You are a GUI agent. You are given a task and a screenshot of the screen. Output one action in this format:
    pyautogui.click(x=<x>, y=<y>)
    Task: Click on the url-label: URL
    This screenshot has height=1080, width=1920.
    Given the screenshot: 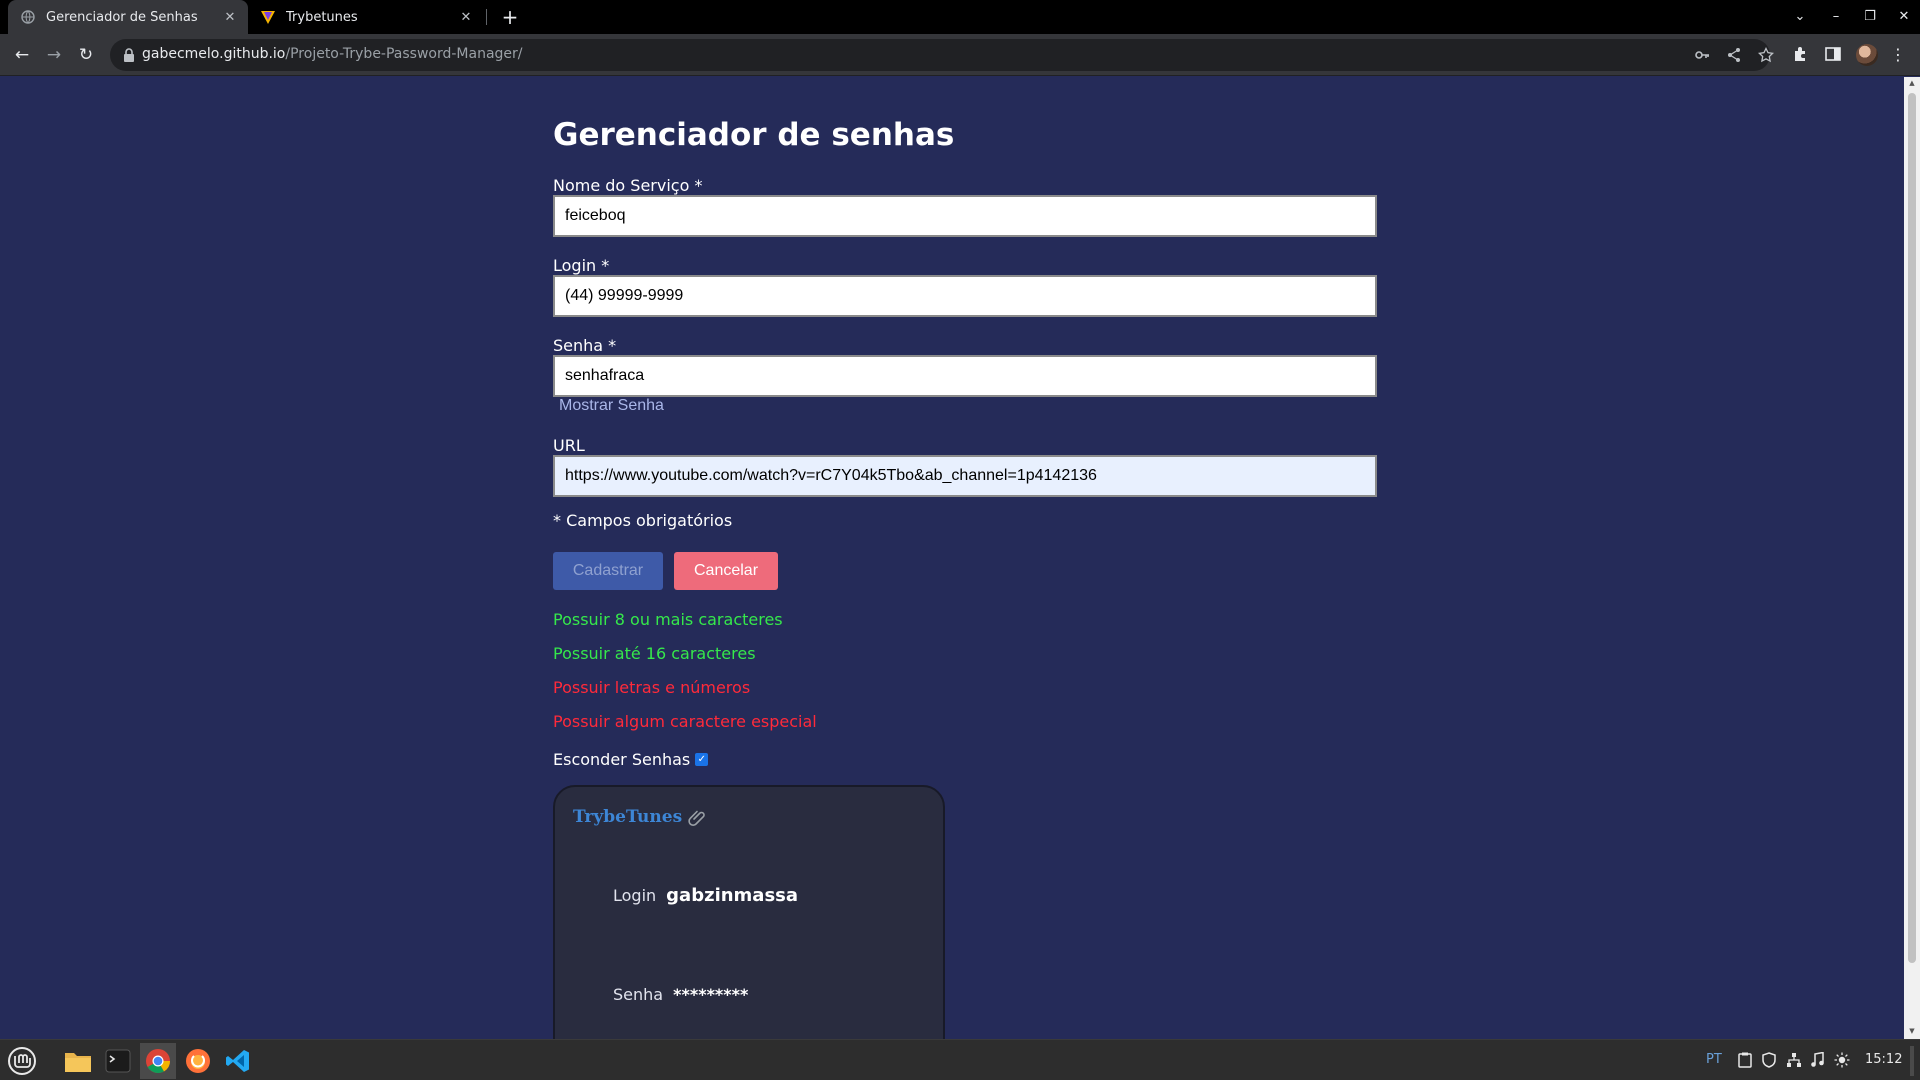 What is the action you would take?
    pyautogui.click(x=569, y=445)
    